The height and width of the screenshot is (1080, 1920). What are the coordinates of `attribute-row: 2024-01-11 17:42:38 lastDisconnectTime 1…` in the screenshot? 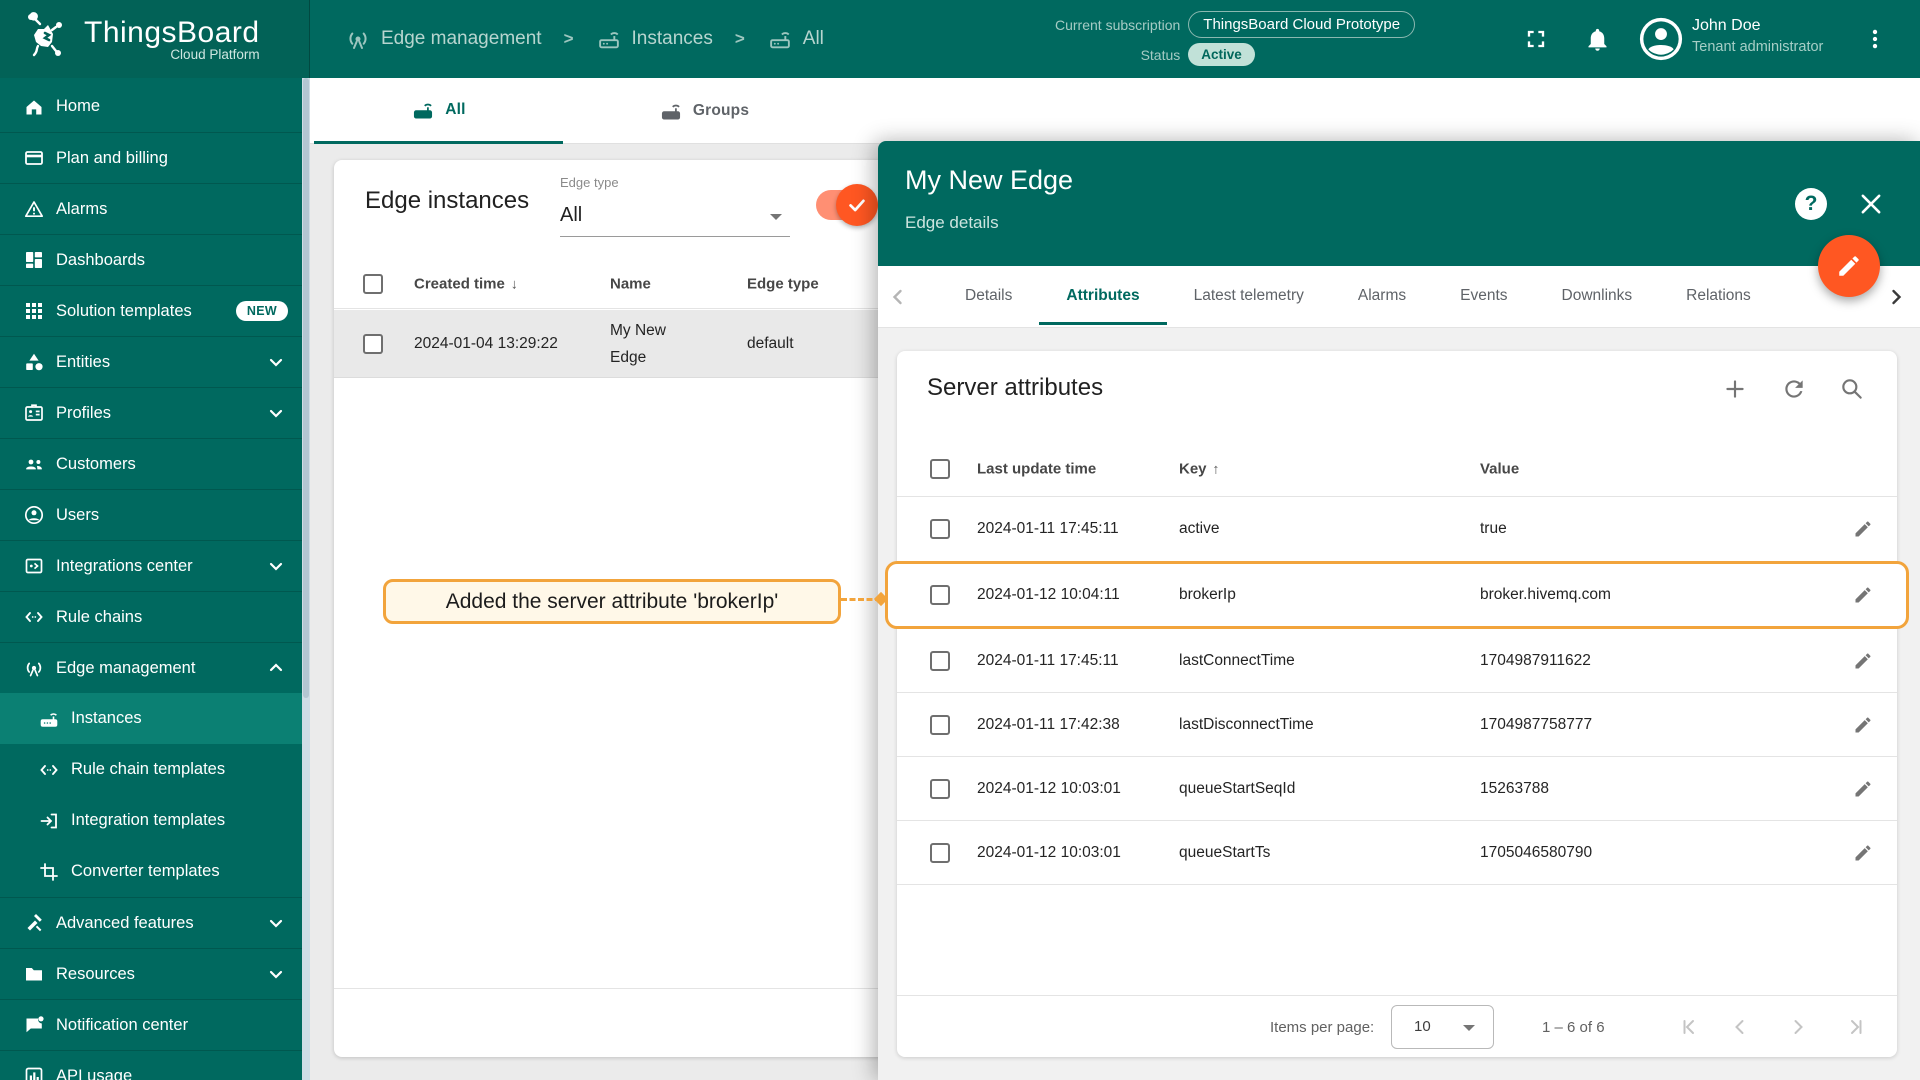 It's located at (1397, 725).